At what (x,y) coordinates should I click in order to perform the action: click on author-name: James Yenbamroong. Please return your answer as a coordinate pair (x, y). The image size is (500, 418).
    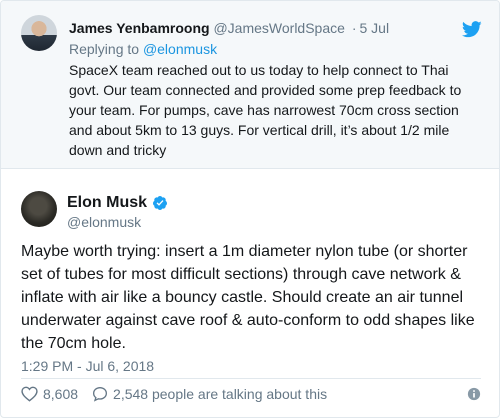
    Looking at the image, I should click on (139, 28).